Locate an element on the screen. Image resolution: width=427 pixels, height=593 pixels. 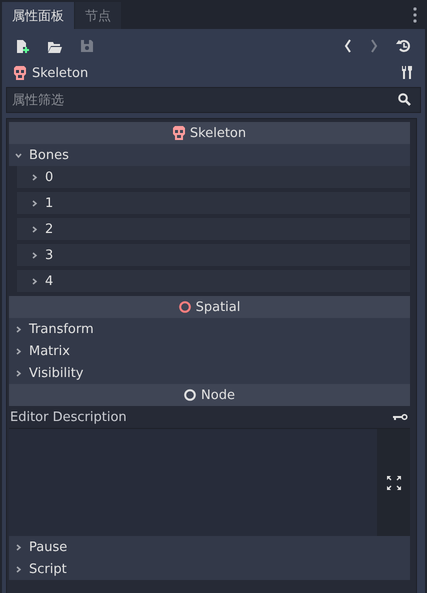
property-group: 3 is located at coordinates (213, 255).